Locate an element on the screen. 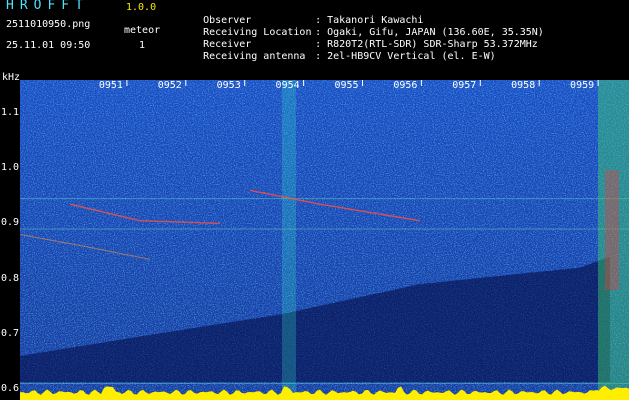 The height and width of the screenshot is (400, 629). time-tick-label: 0957 is located at coordinates (464, 85).